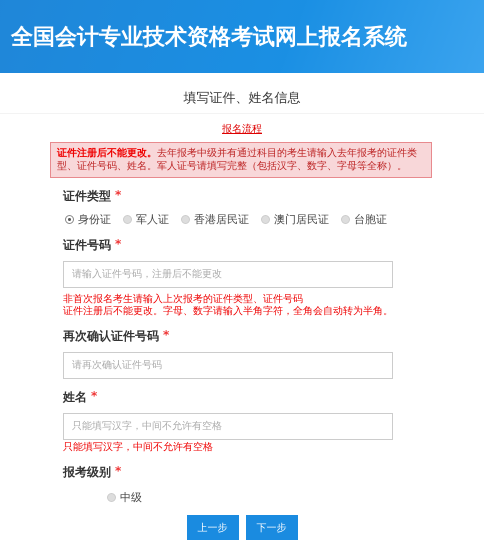  What do you see at coordinates (242, 129) in the screenshot?
I see `process-link: 报名流程` at bounding box center [242, 129].